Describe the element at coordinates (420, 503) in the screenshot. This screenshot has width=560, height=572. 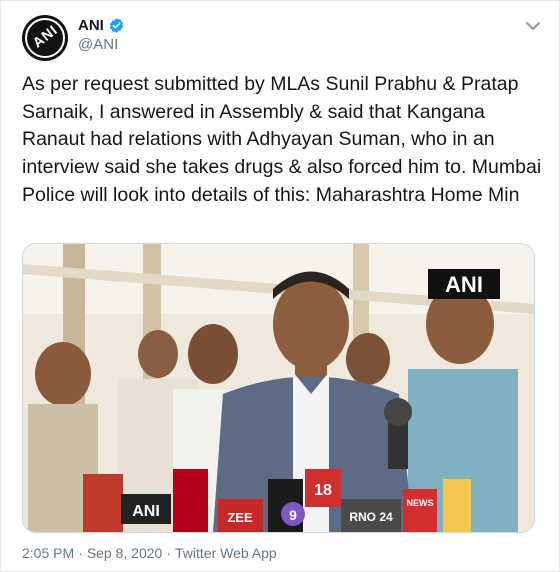
I see `mic-label-news: NEWS` at that location.